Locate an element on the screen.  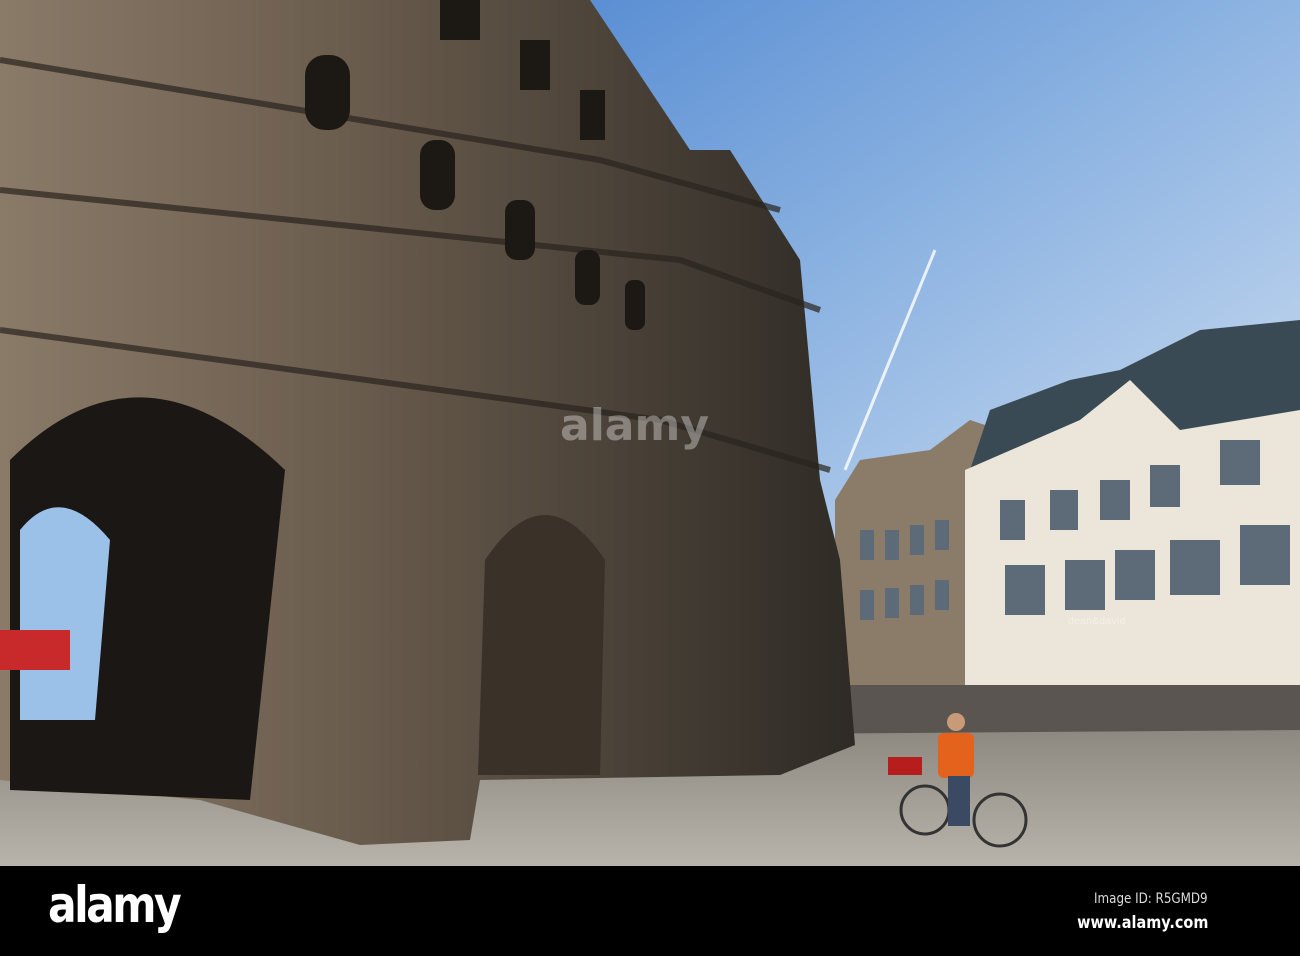
small-arch is located at coordinates (541, 645).